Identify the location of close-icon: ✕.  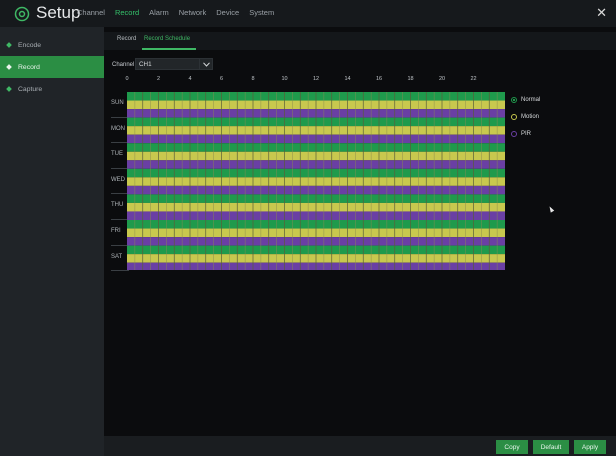
(601, 13).